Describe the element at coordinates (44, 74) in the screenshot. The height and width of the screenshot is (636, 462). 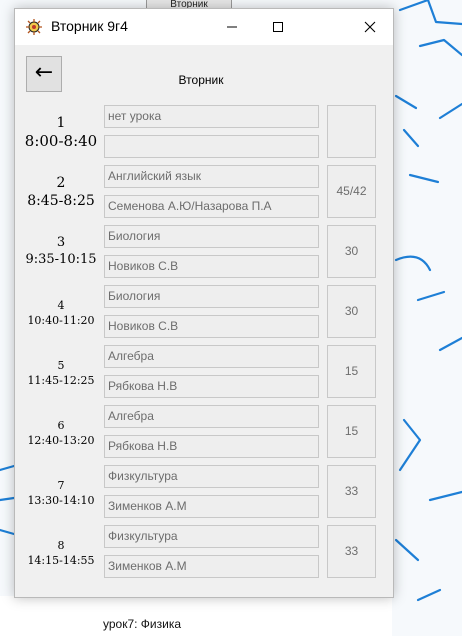
I see `back-button: ←` at that location.